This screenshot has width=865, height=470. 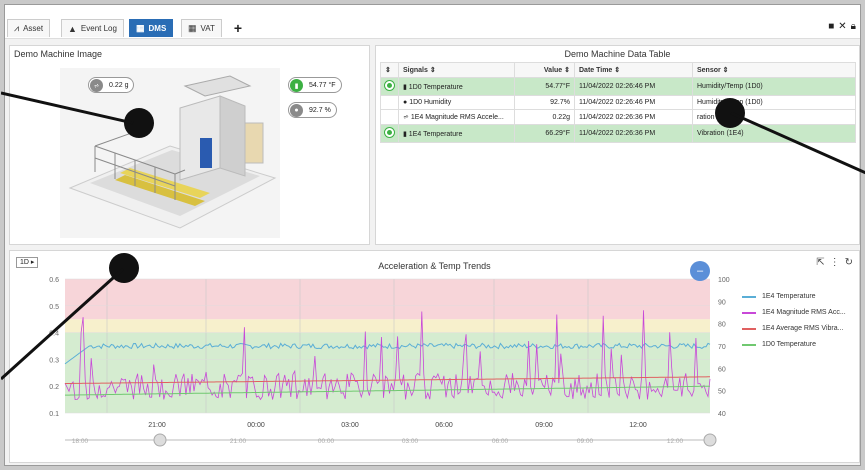 I want to click on vibration-value: 0.22 g, so click(x=119, y=85).